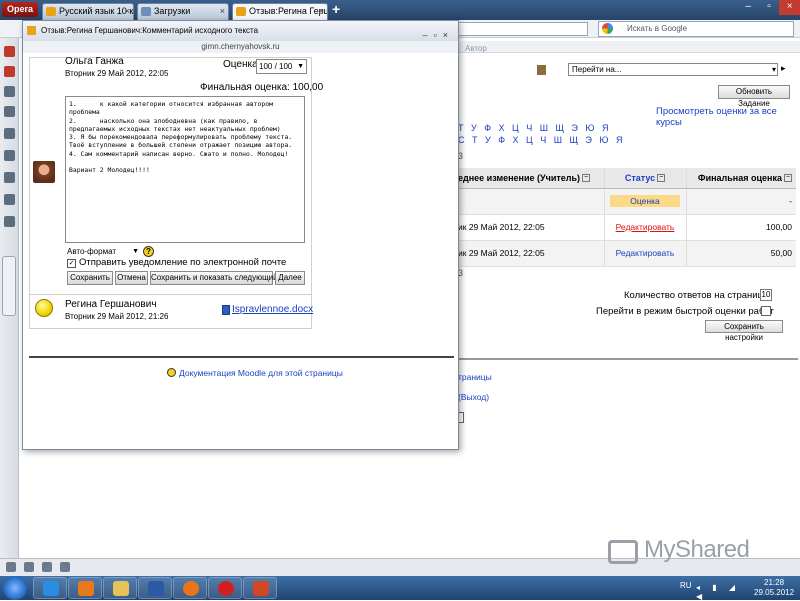 Image resolution: width=800 pixels, height=601 pixels. Describe the element at coordinates (721, 592) in the screenshot. I see `system-tray: ◂ ▮ ◢ ◀` at that location.